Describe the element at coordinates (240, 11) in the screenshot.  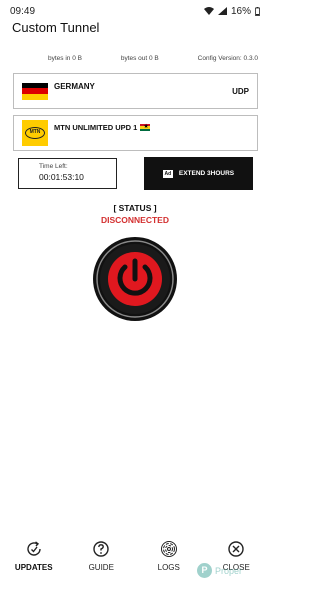
I see `battery-percent: 16%` at that location.